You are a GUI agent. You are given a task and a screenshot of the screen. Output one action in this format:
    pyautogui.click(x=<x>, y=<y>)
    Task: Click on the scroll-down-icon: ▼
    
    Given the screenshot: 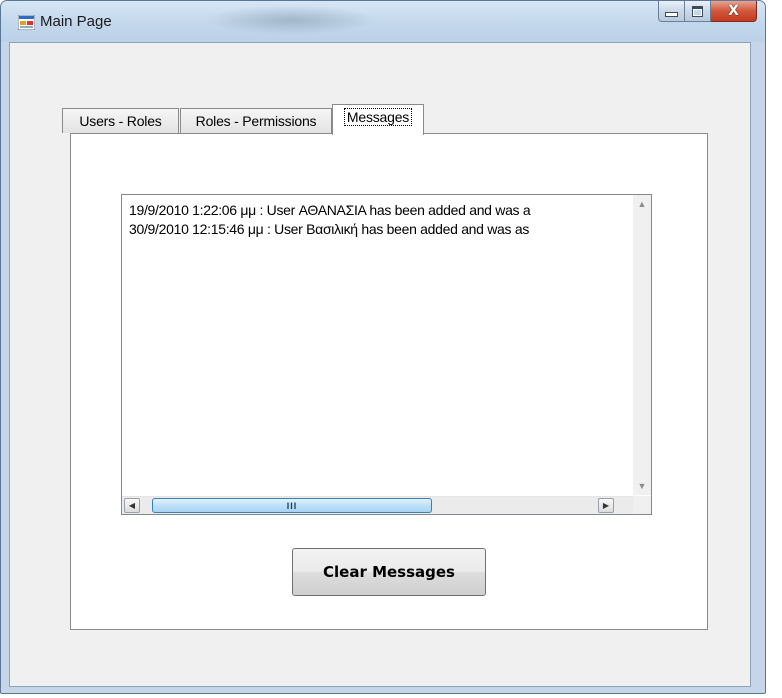 What is the action you would take?
    pyautogui.click(x=642, y=486)
    